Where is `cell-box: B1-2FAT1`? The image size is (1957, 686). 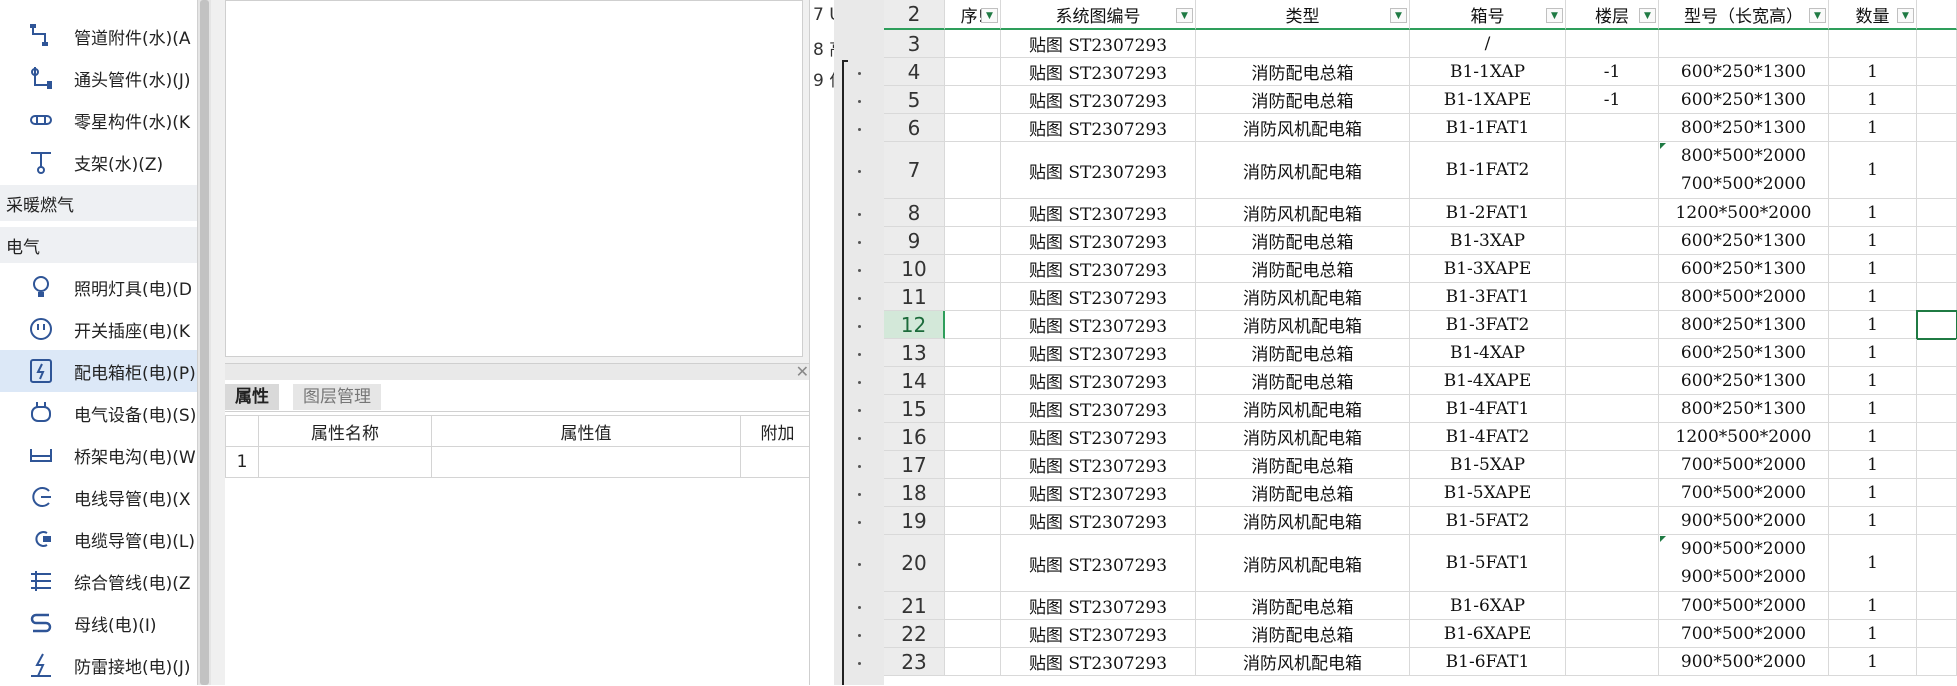 cell-box: B1-2FAT1 is located at coordinates (1488, 213).